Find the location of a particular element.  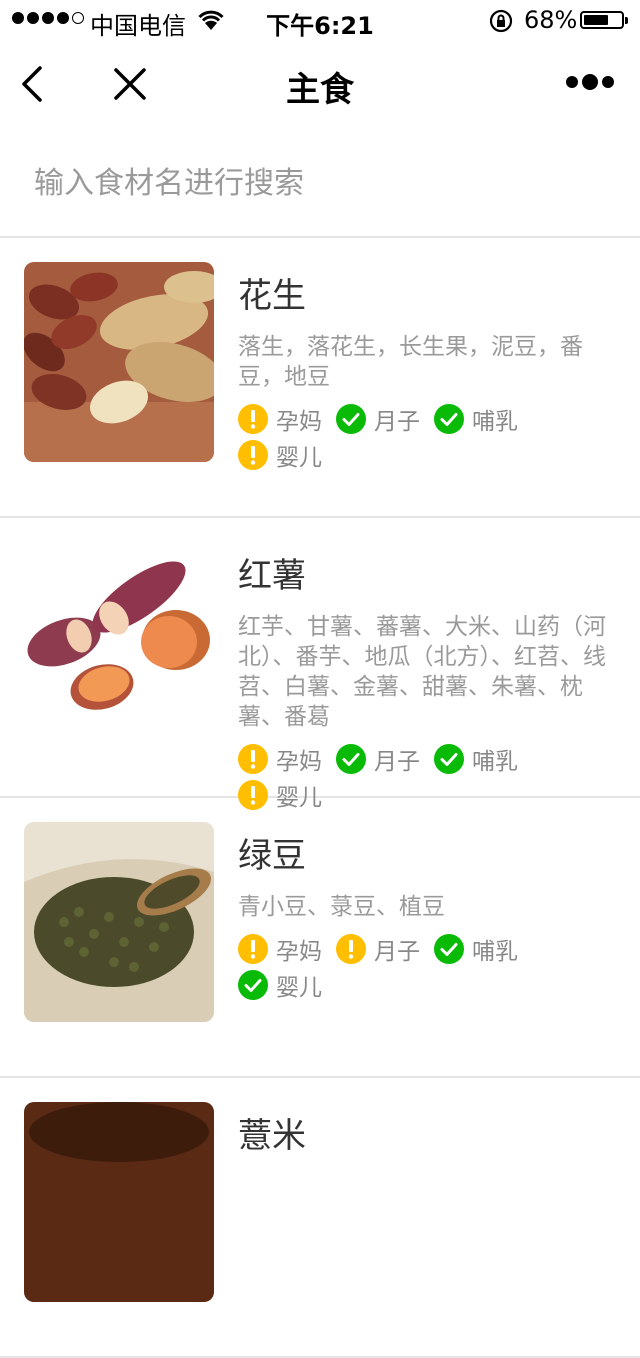

sweet-potato-image is located at coordinates (119, 642).